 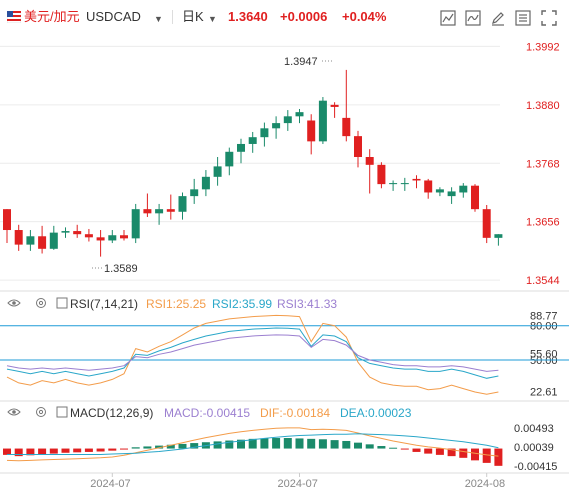 What do you see at coordinates (376, 413) in the screenshot?
I see `dea-value: DEA:0.00023` at bounding box center [376, 413].